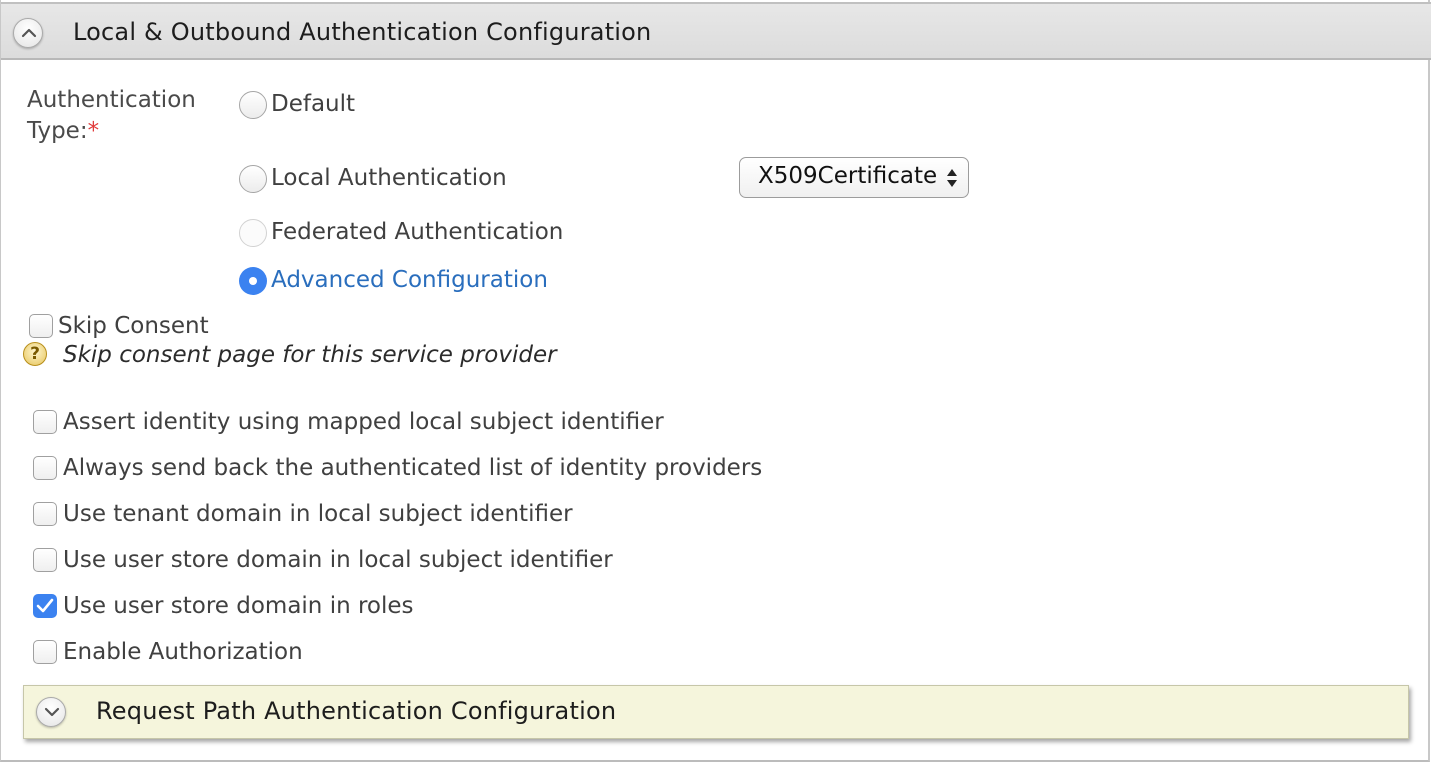  I want to click on radio-federated-authentication, so click(253, 233).